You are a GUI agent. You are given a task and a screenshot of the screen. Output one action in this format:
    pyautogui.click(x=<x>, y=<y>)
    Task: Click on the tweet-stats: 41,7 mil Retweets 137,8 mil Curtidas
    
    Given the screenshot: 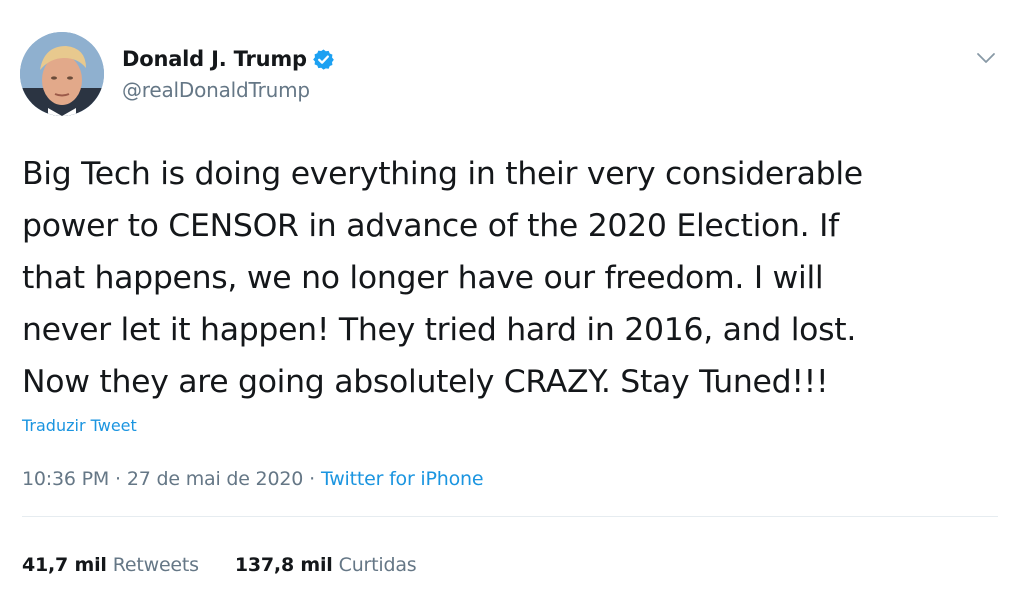 What is the action you would take?
    pyautogui.click(x=219, y=565)
    